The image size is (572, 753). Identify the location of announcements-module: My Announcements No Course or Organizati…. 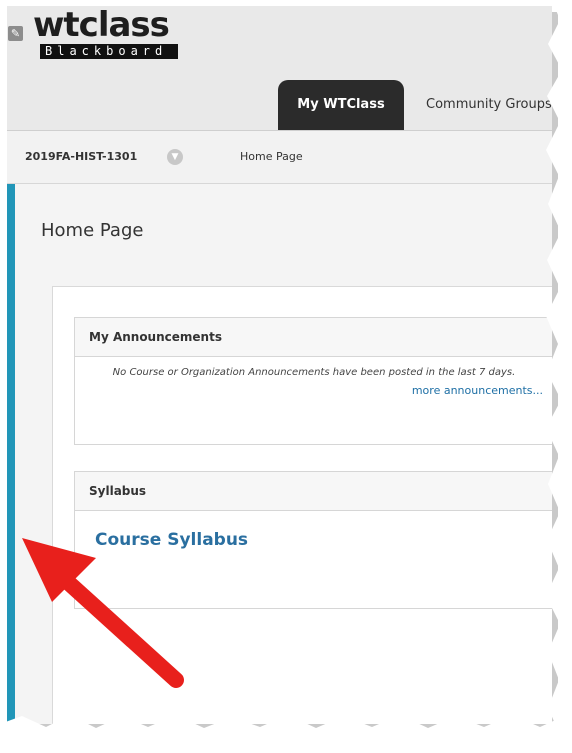
(313, 381).